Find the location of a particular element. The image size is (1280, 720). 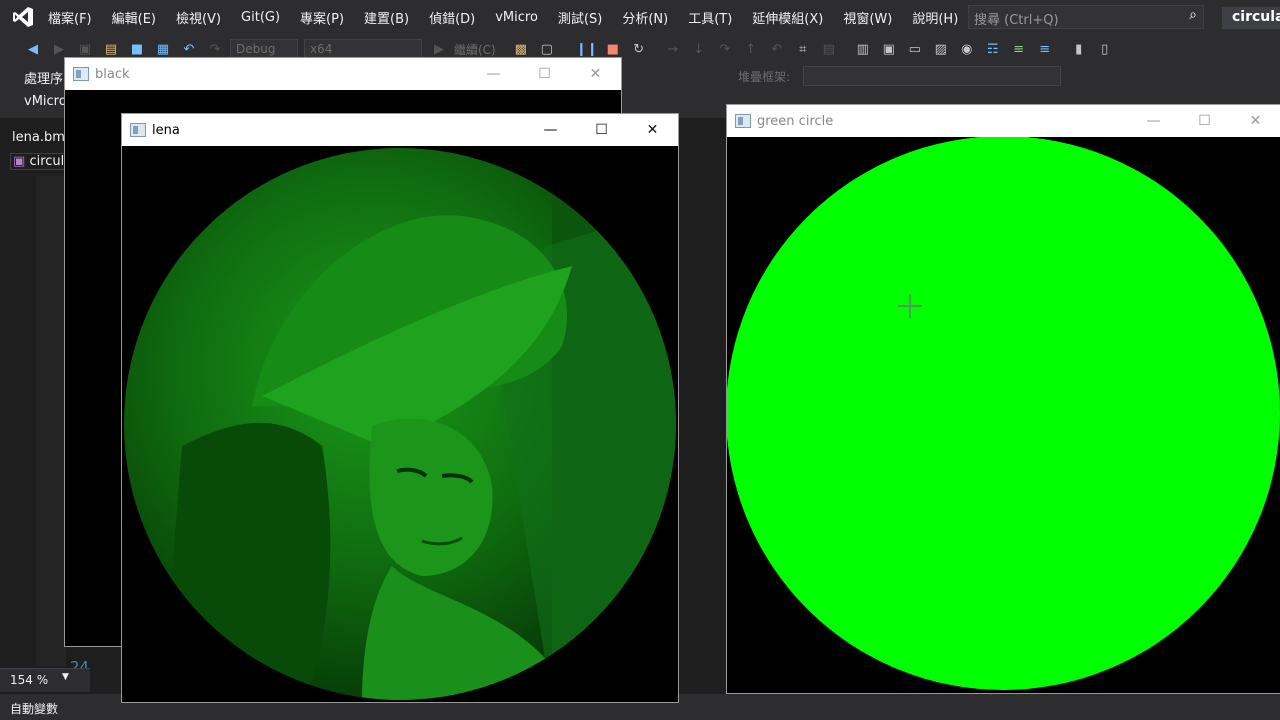

menu-project: 專案(P) is located at coordinates (322, 17).